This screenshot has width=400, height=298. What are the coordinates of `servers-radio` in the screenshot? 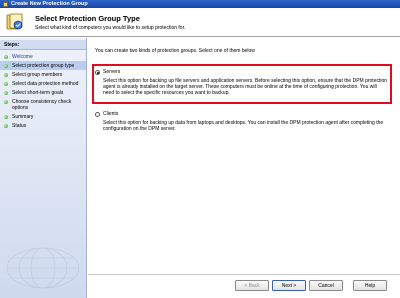 It's located at (97, 72).